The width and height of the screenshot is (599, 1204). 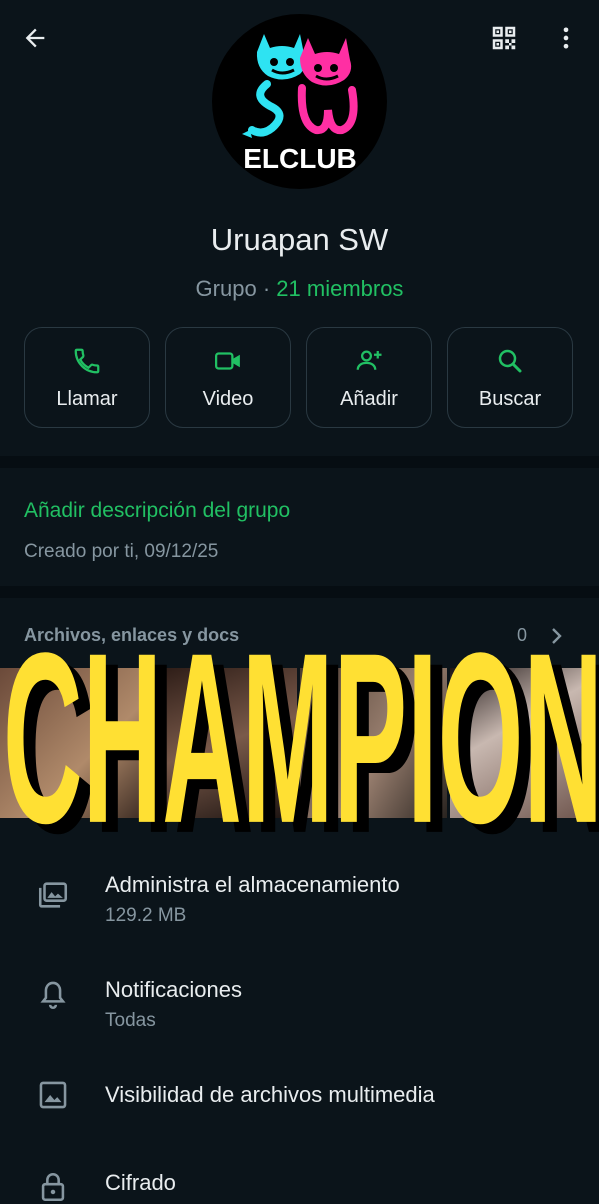 What do you see at coordinates (227, 361) in the screenshot?
I see `video-icon` at bounding box center [227, 361].